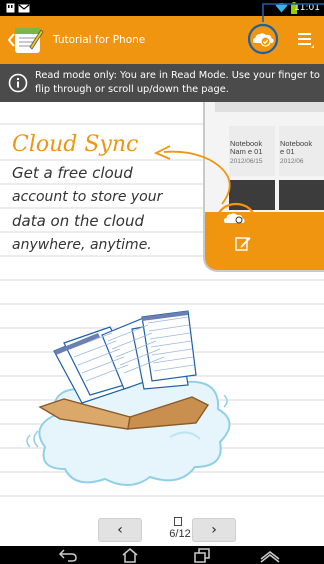  What do you see at coordinates (24, 8) in the screenshot?
I see `gmail-icon` at bounding box center [24, 8].